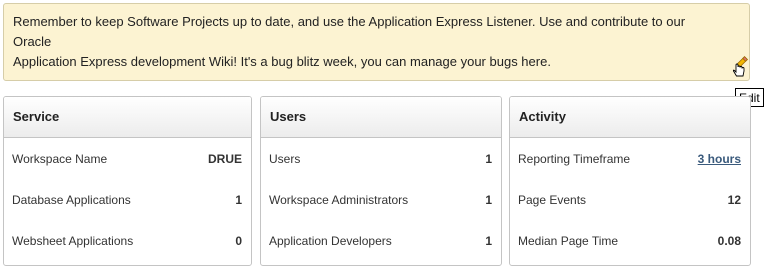 This screenshot has height=266, width=765. I want to click on users-row-workspace-administrators: Workspace Administrators 1, so click(381, 199).